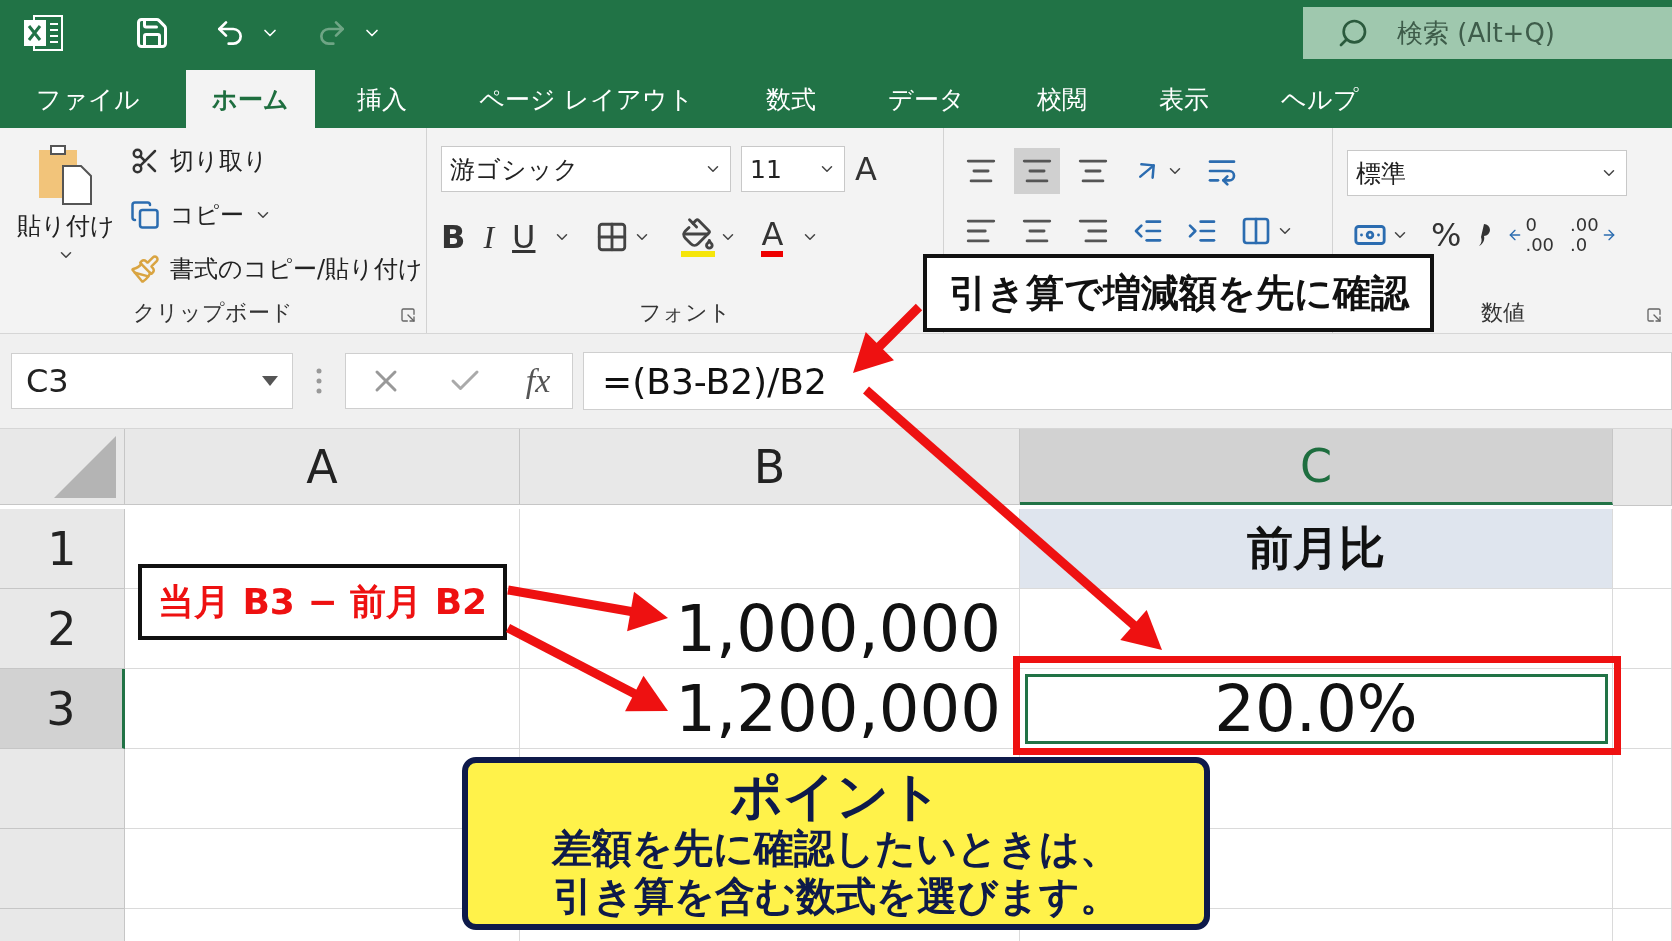  I want to click on number-format-select: 標準, so click(1487, 173).